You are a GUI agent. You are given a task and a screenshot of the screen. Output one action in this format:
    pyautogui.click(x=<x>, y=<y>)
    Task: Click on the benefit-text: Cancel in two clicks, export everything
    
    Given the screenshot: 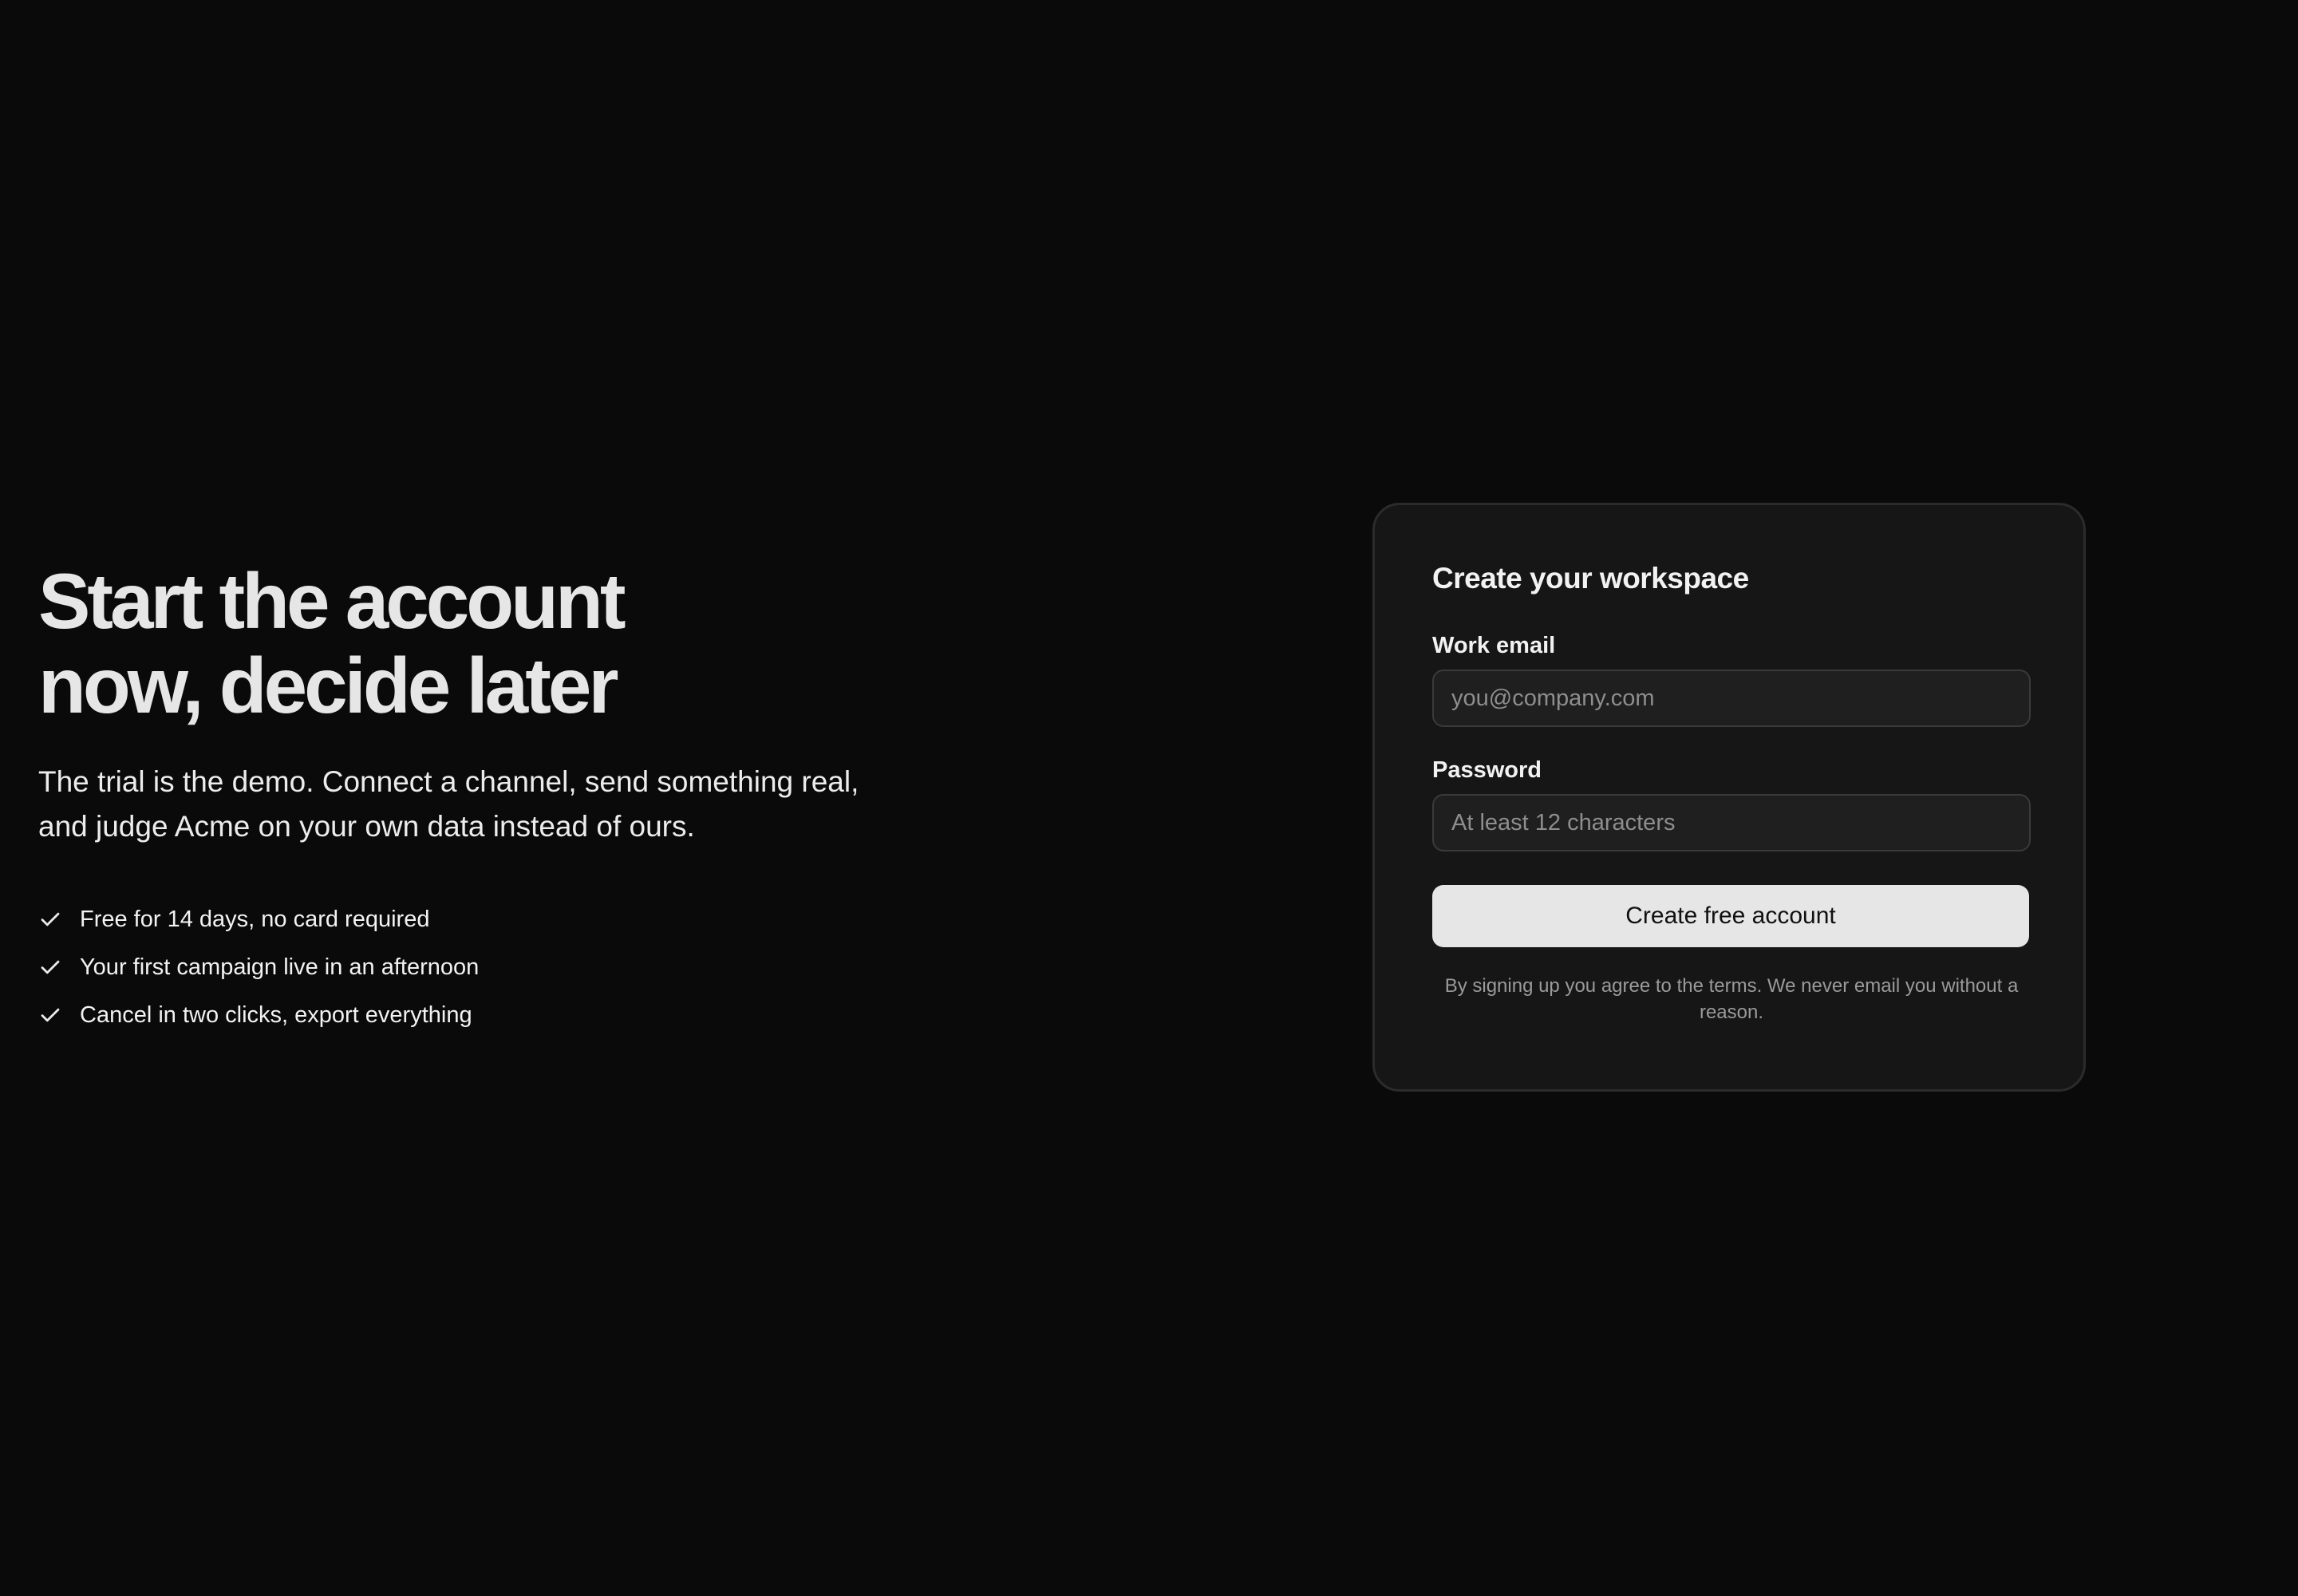 What is the action you would take?
    pyautogui.click(x=276, y=1014)
    